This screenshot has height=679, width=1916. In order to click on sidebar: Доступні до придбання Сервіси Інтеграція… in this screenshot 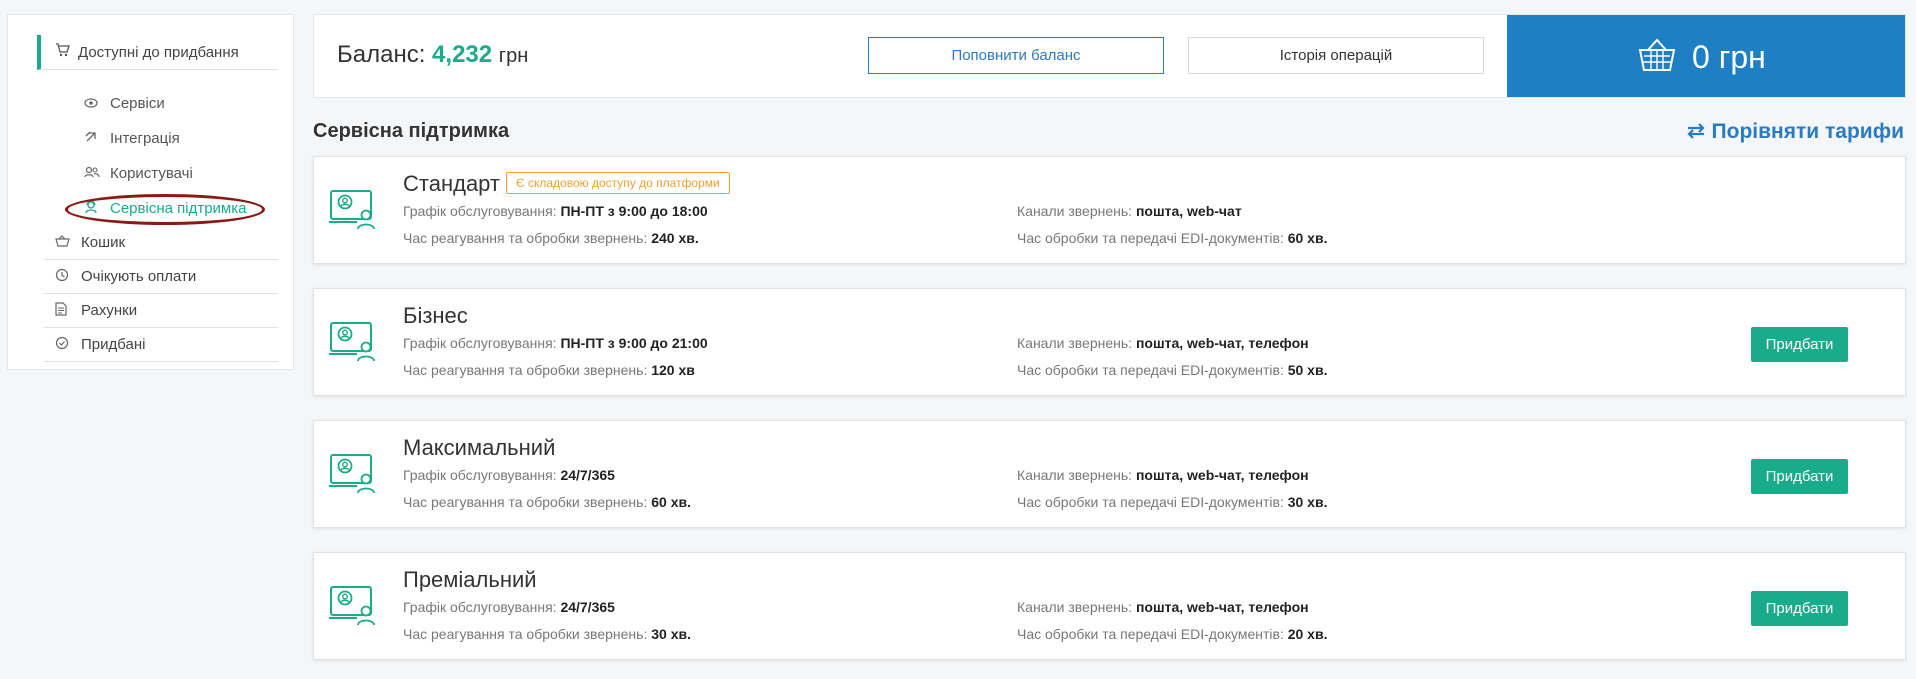, I will do `click(150, 192)`.